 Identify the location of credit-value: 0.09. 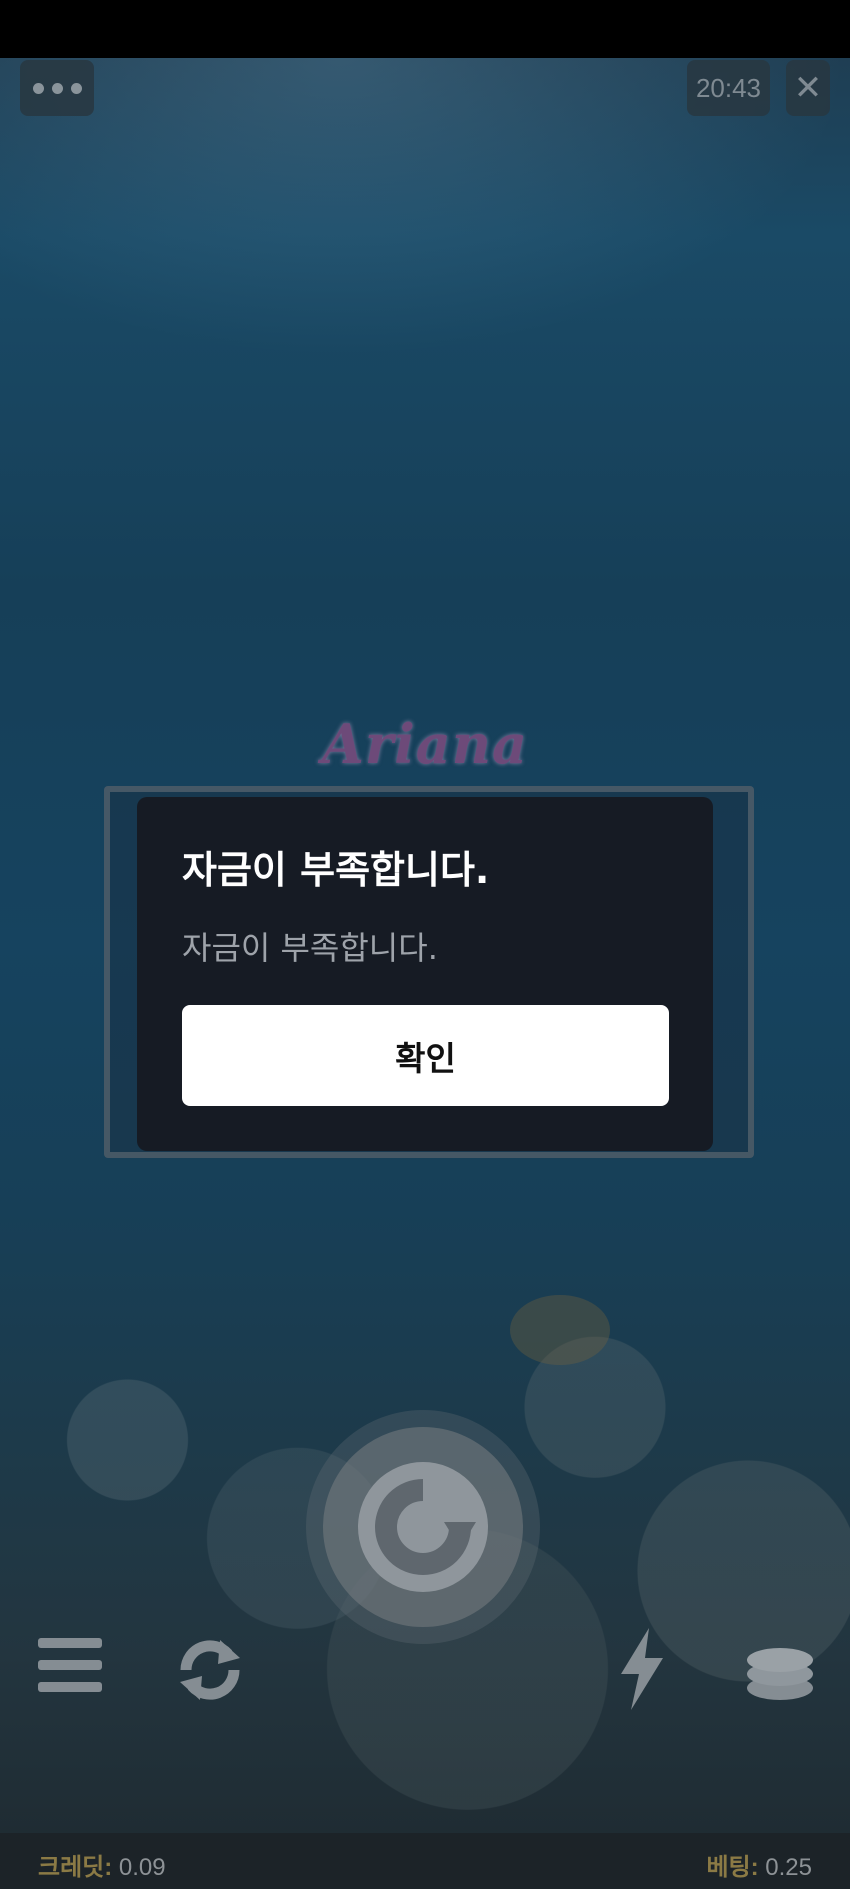
(142, 1867).